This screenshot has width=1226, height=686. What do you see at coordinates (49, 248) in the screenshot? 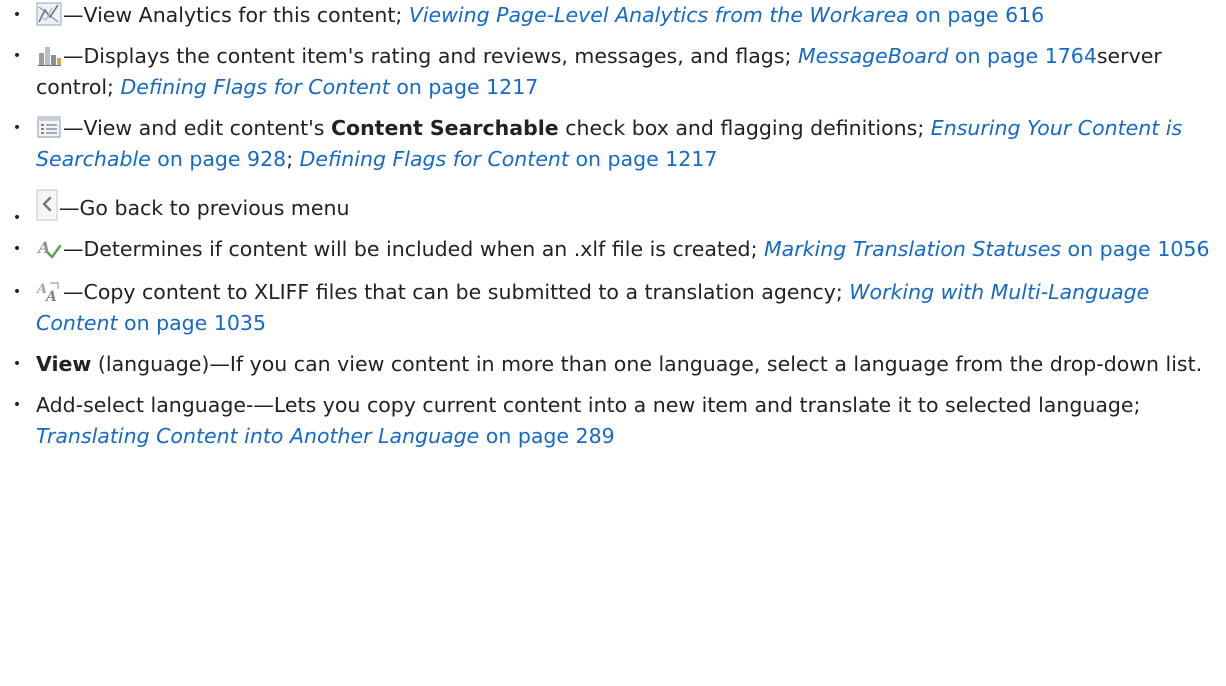
I see `translation-status-icon: A` at bounding box center [49, 248].